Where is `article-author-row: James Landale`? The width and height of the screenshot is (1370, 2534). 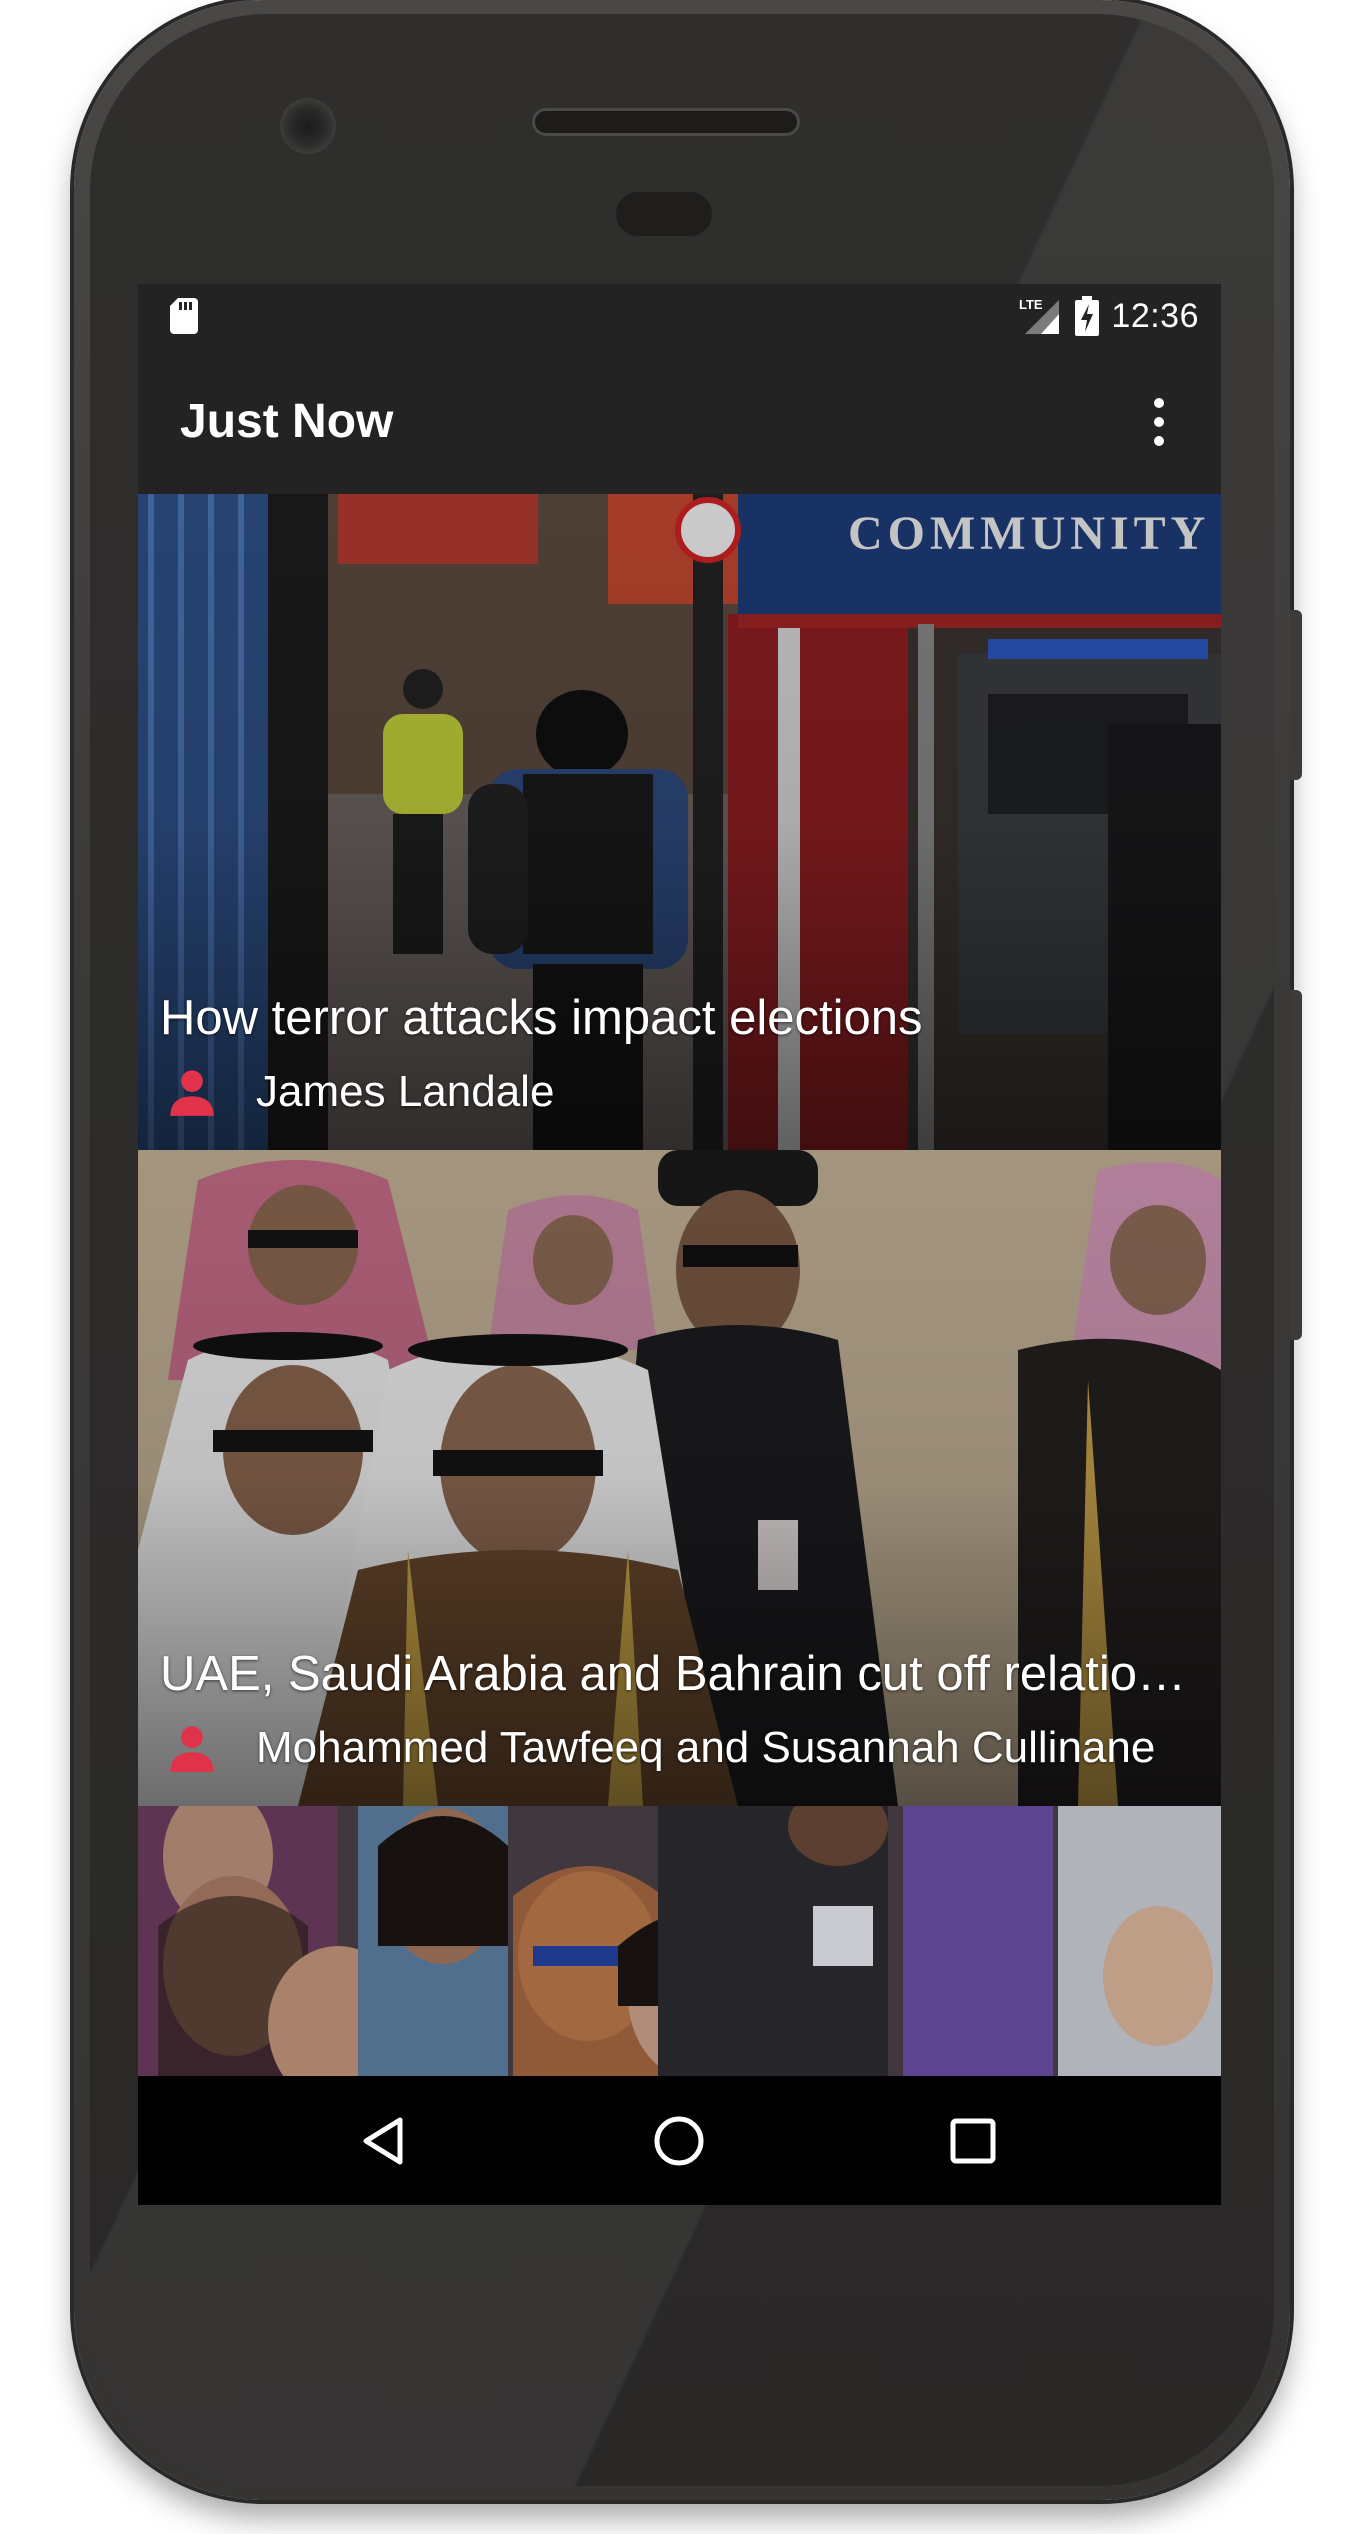 article-author-row: James Landale is located at coordinates (693, 1092).